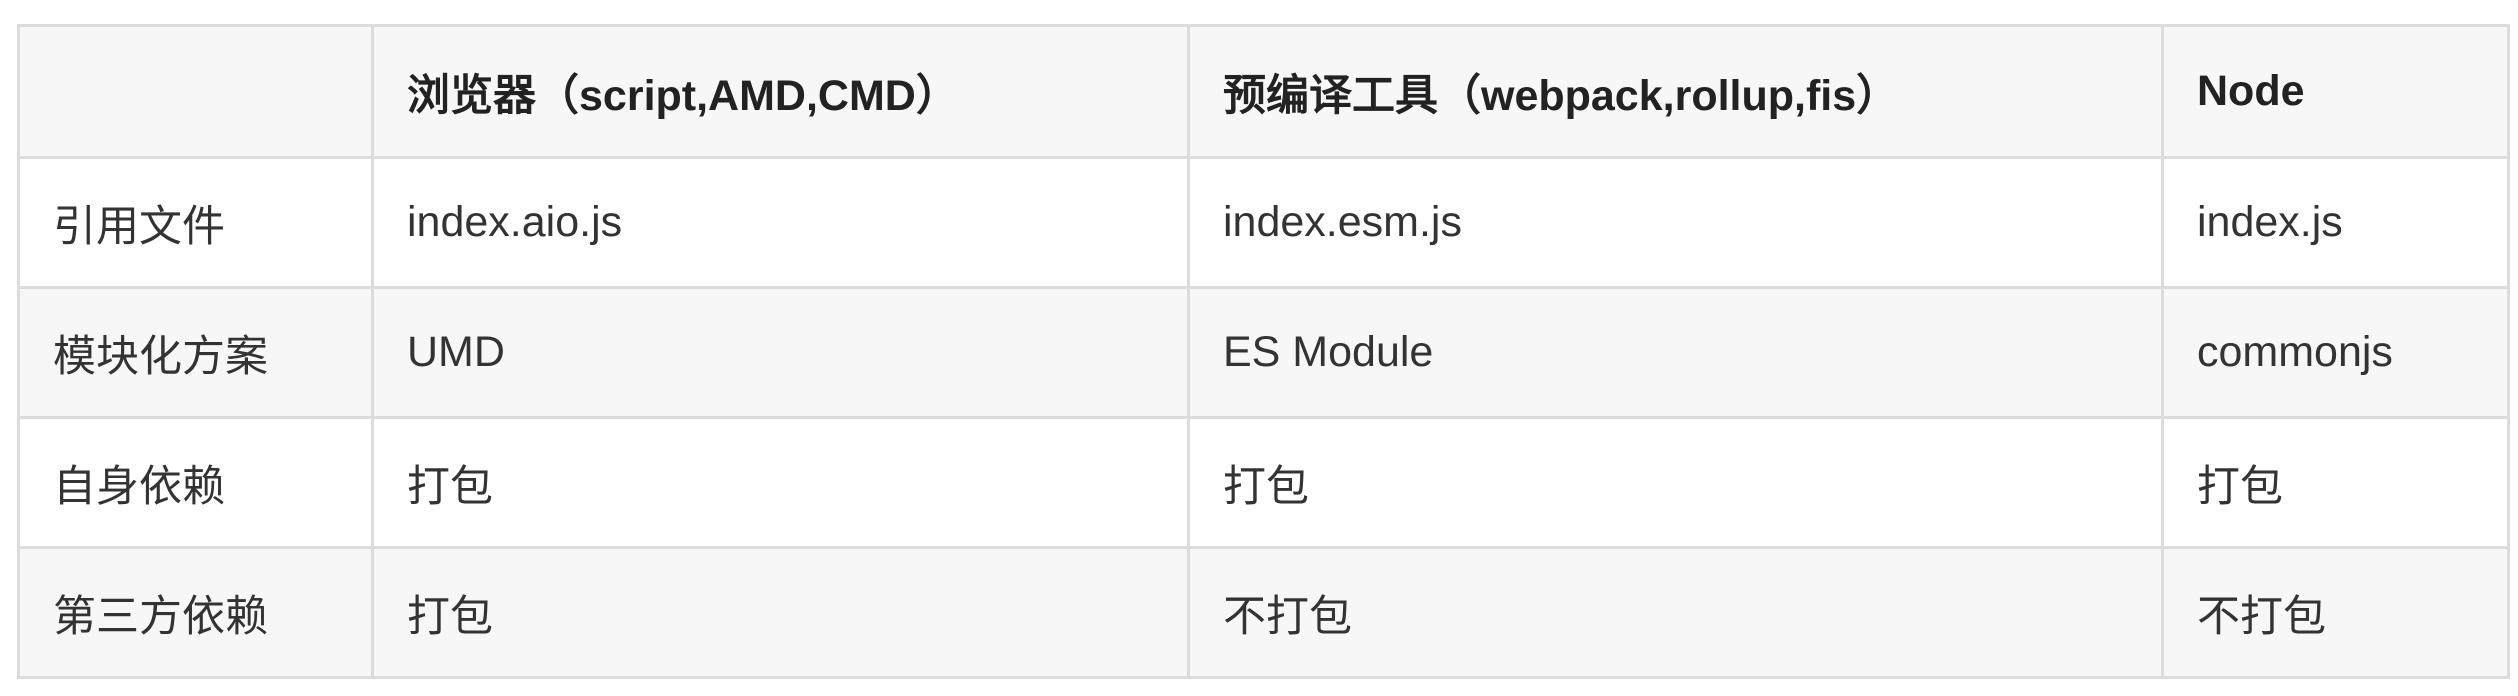  What do you see at coordinates (780, 222) in the screenshot?
I see `table-cell: index.aio.js` at bounding box center [780, 222].